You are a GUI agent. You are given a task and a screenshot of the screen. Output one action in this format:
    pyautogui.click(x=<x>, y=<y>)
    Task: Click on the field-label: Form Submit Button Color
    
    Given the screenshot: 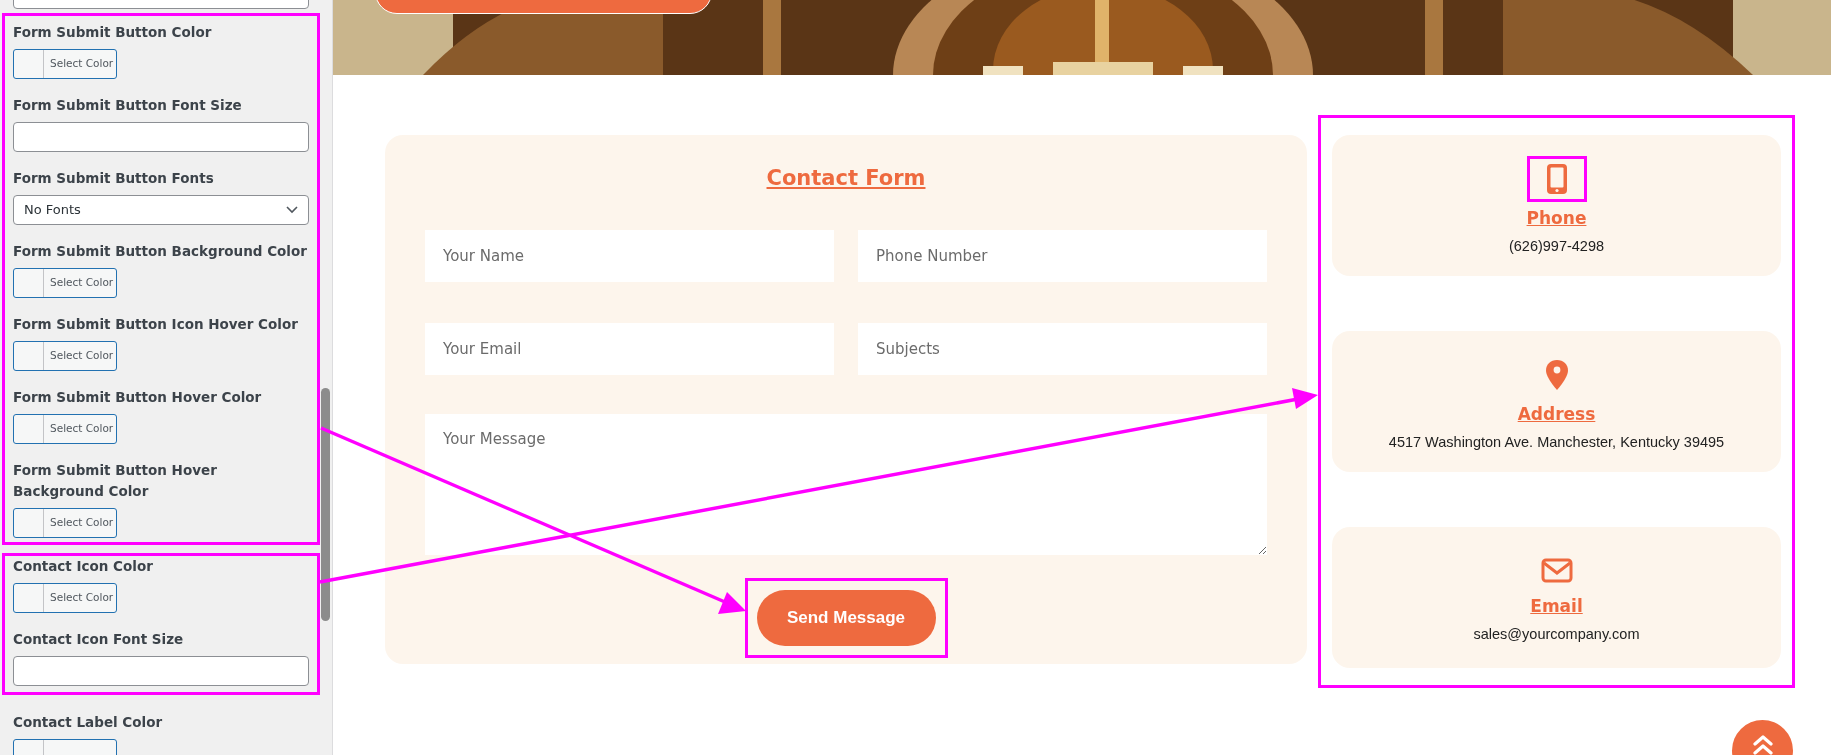 What is the action you would take?
    pyautogui.click(x=113, y=32)
    